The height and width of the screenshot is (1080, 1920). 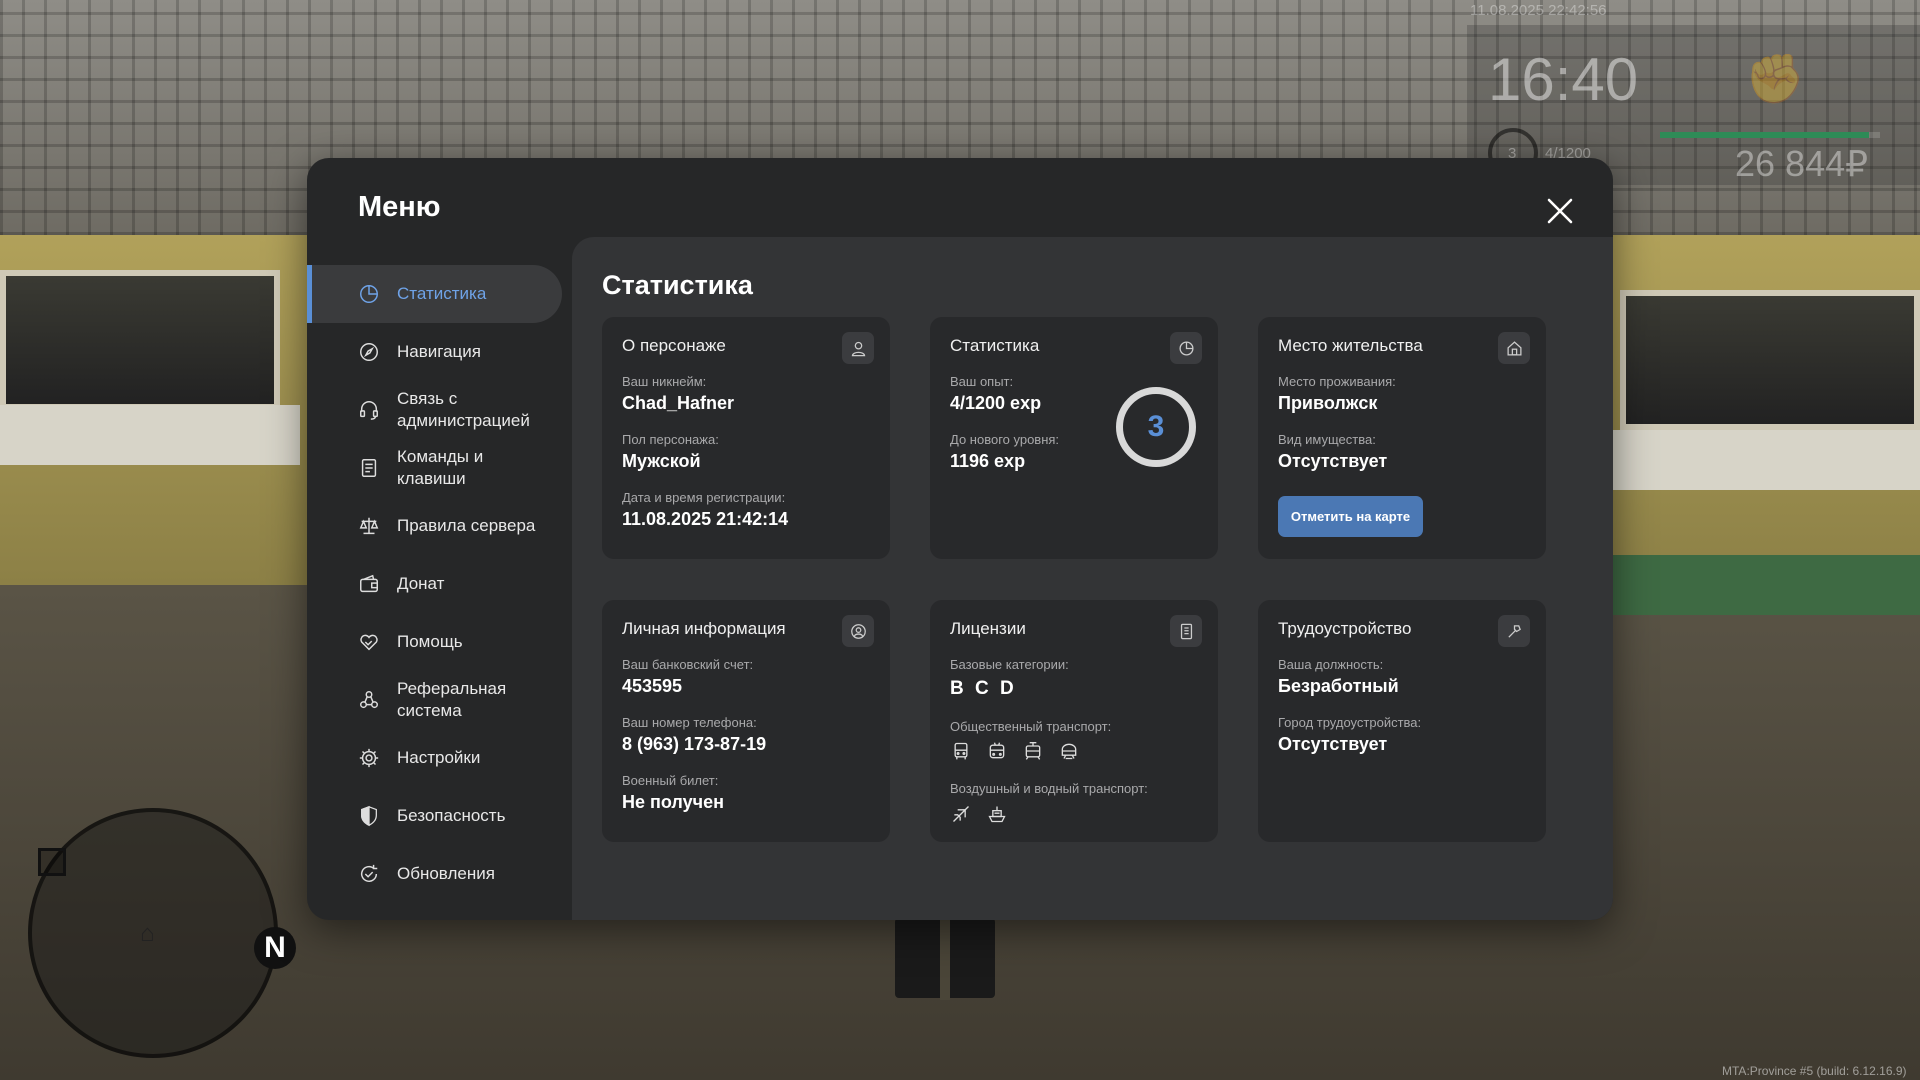 I want to click on wallet-icon, so click(x=369, y=584).